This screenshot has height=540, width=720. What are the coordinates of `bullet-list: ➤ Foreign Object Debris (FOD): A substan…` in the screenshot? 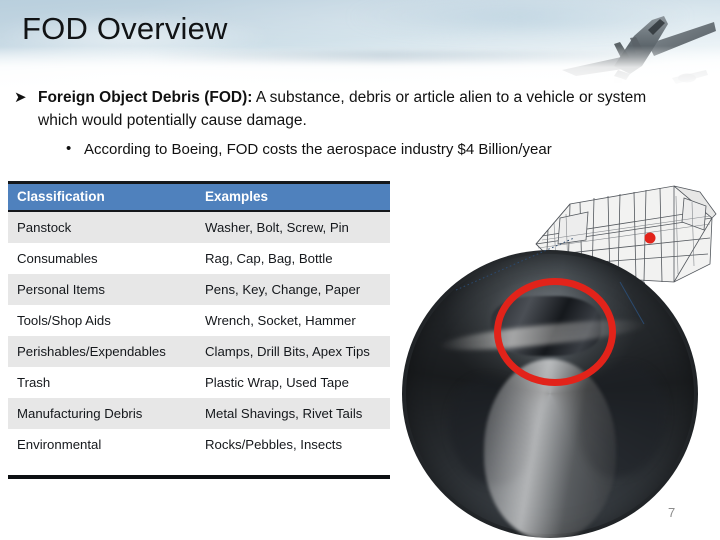 It's located at (340, 123).